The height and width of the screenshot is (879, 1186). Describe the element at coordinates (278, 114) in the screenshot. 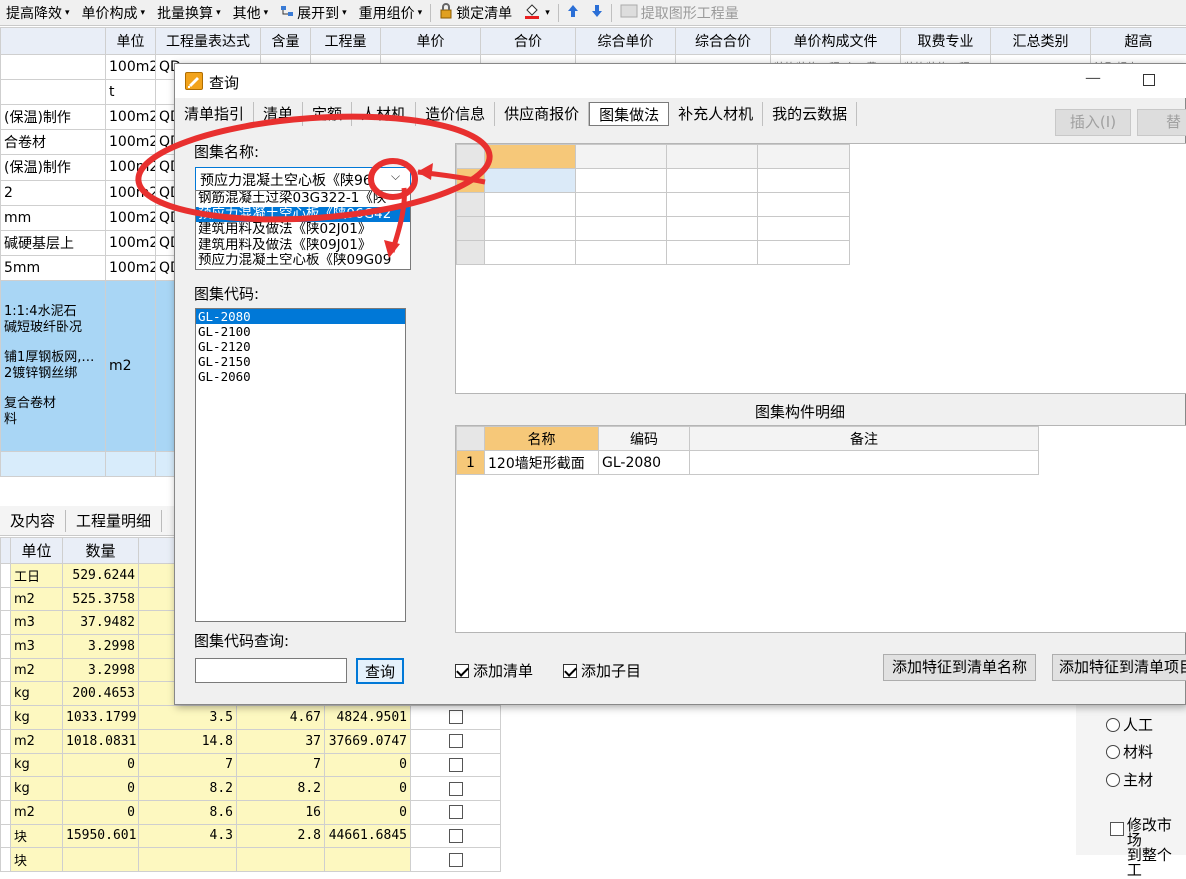

I see `tab-1: 清单` at that location.